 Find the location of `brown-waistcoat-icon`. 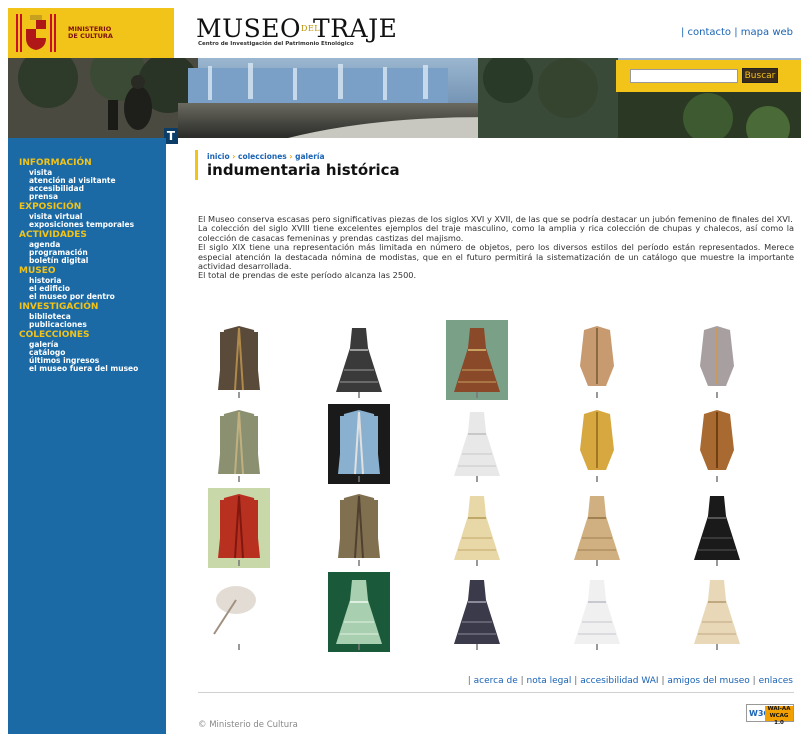

brown-waistcoat-icon is located at coordinates (717, 446).